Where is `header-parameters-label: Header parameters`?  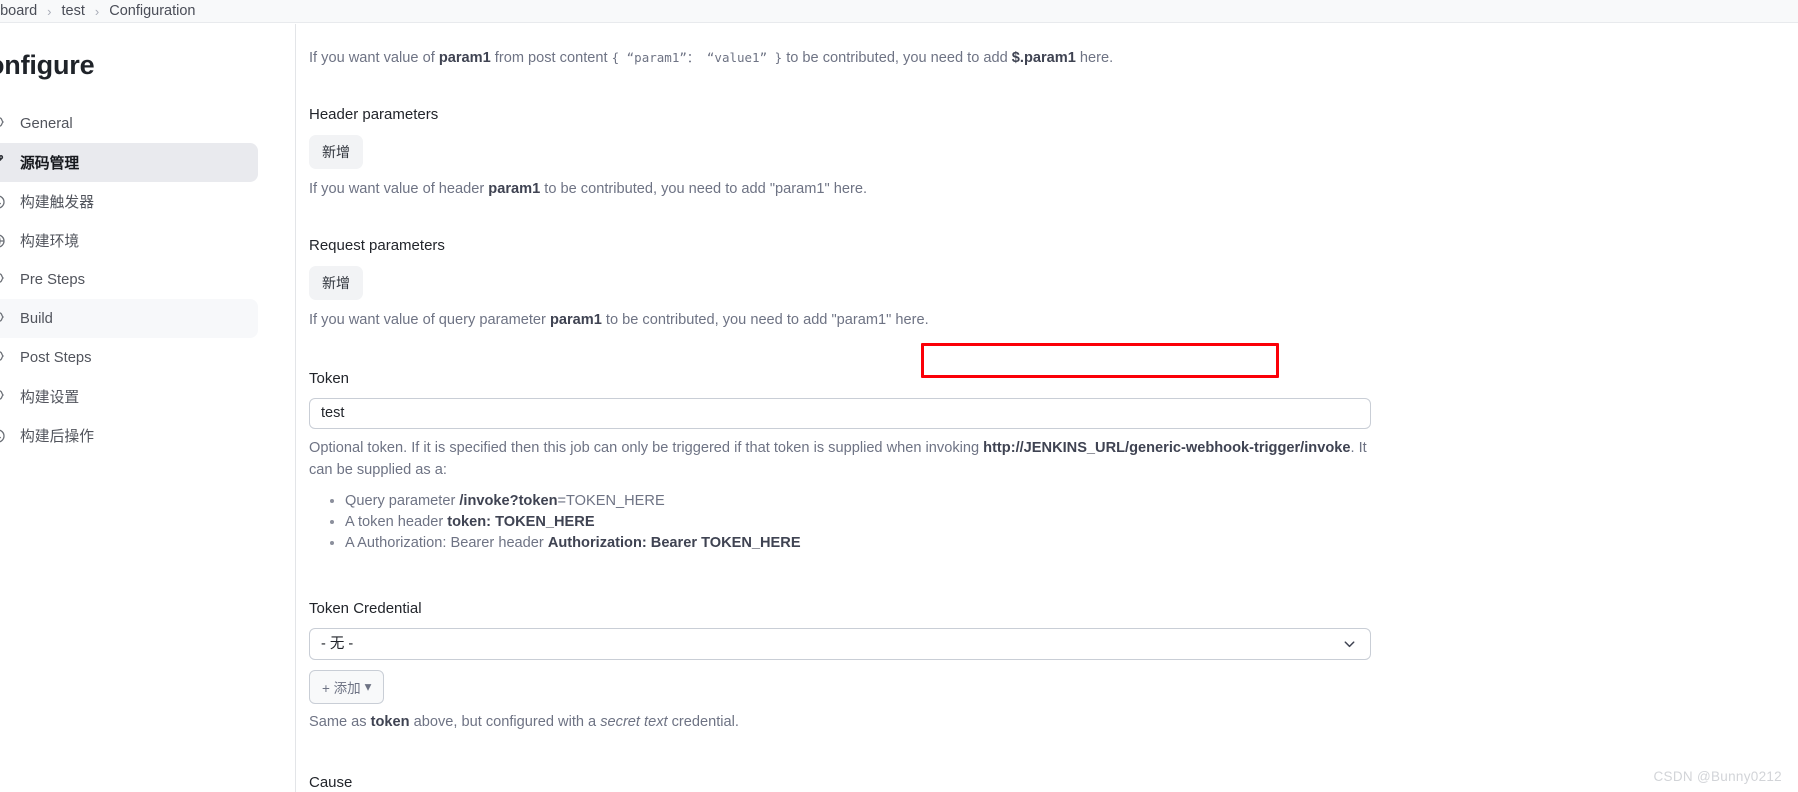 header-parameters-label: Header parameters is located at coordinates (374, 114).